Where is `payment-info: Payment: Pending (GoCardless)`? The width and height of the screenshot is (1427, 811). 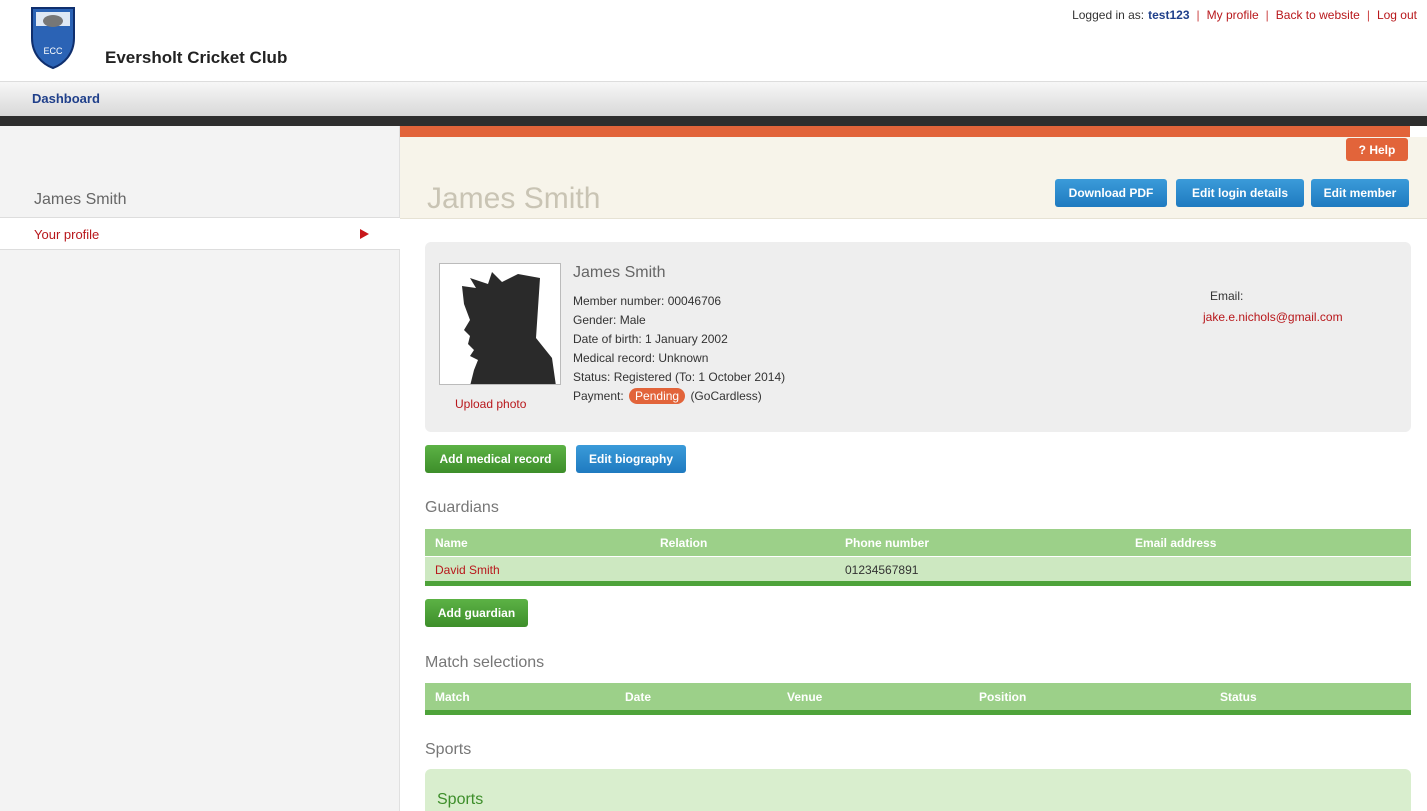
payment-info: Payment: Pending (GoCardless) is located at coordinates (667, 396).